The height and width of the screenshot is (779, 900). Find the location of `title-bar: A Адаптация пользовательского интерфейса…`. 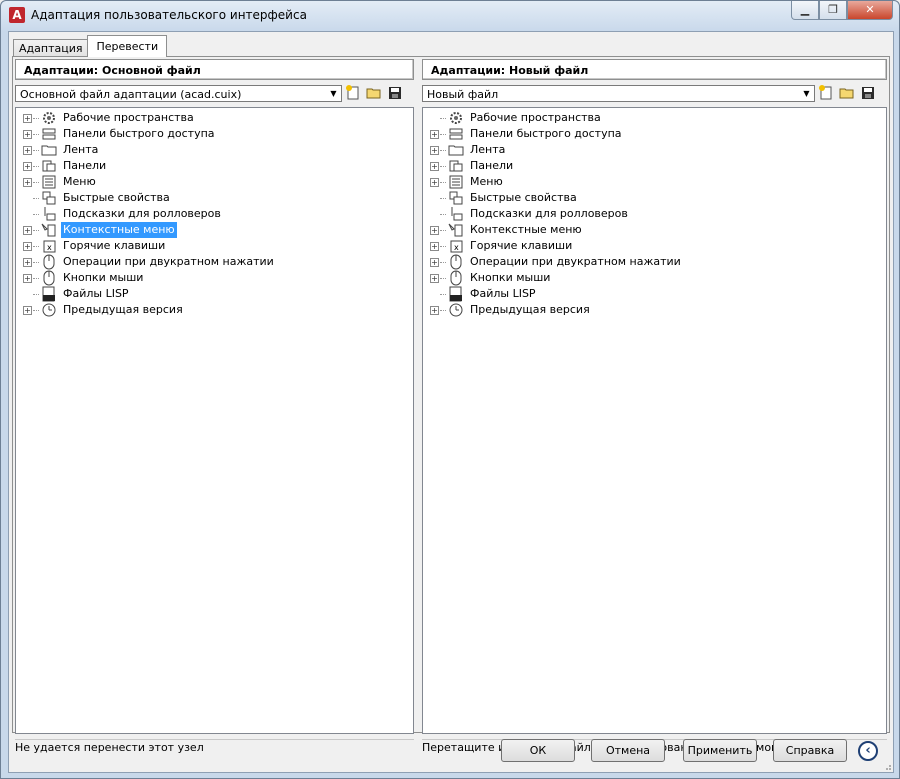

title-bar: A Адаптация пользовательского интерфейса… is located at coordinates (450, 16).